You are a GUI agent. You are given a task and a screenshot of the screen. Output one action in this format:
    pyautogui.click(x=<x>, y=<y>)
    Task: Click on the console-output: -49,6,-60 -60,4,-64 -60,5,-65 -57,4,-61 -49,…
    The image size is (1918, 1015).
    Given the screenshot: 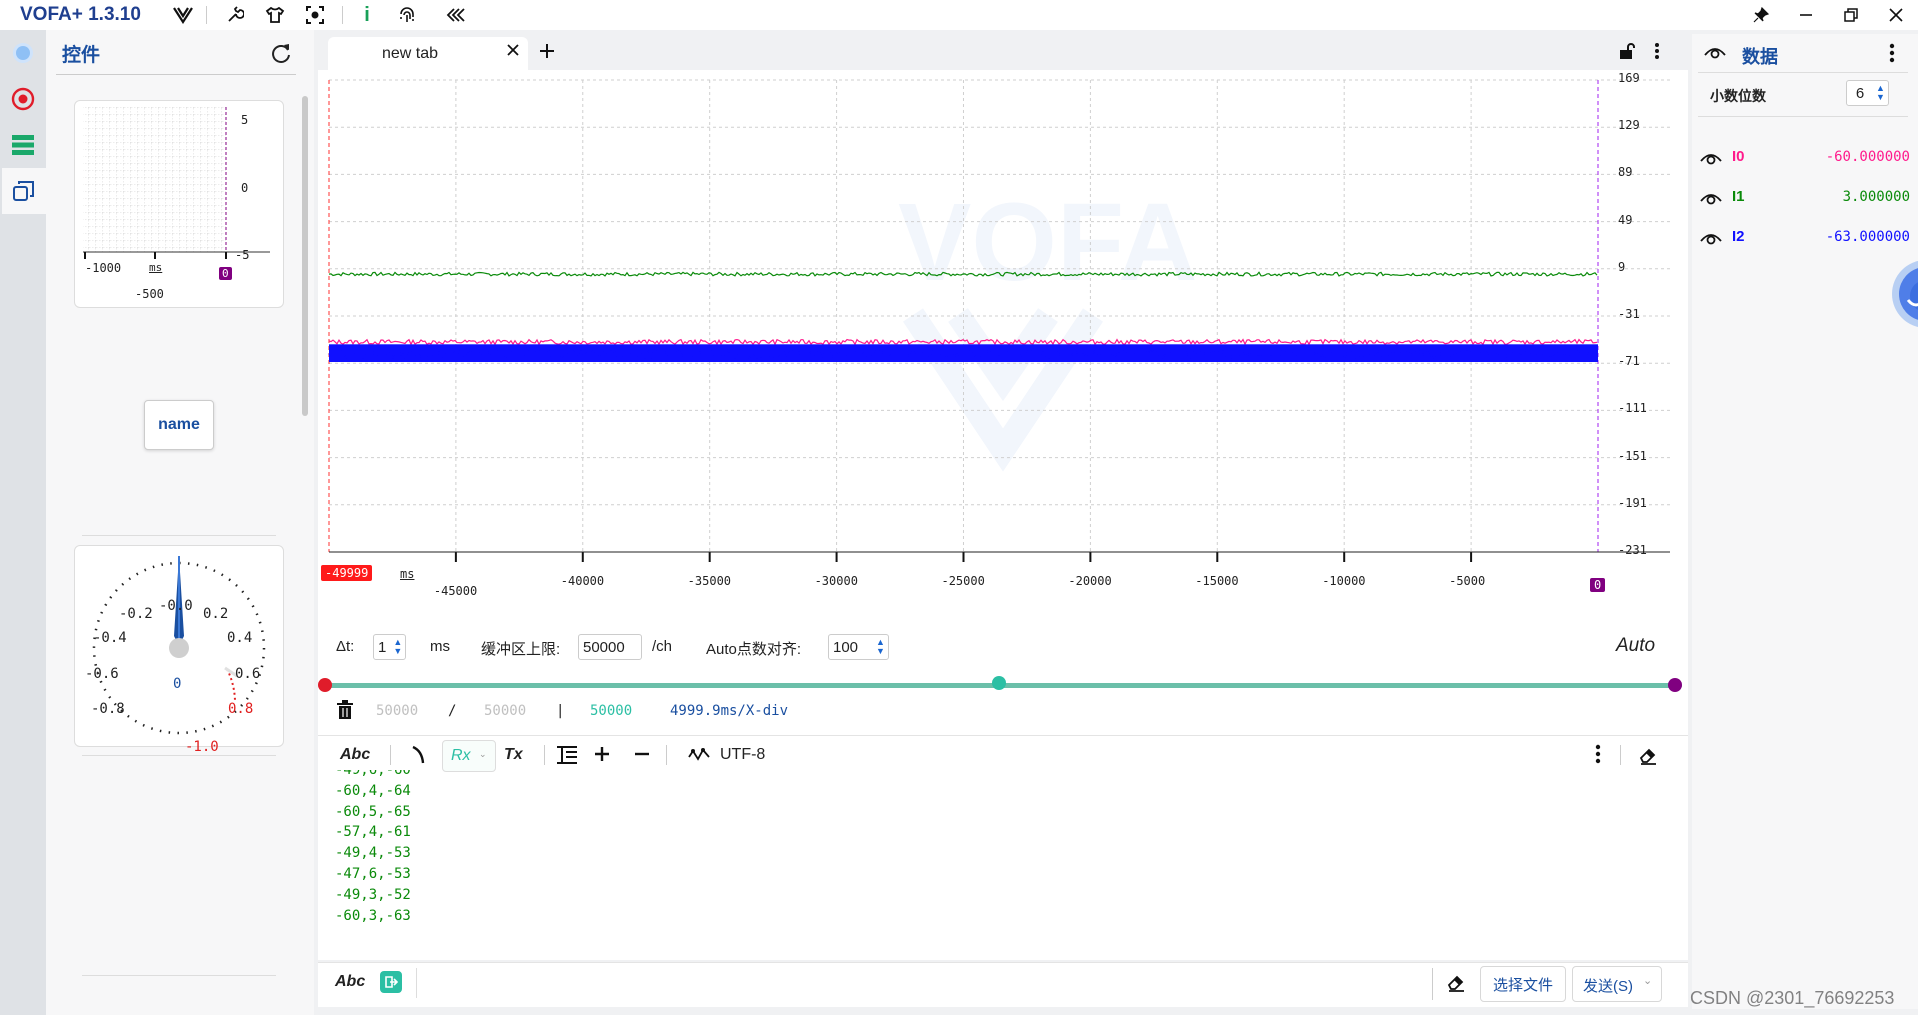 What is the action you would take?
    pyautogui.click(x=635, y=863)
    